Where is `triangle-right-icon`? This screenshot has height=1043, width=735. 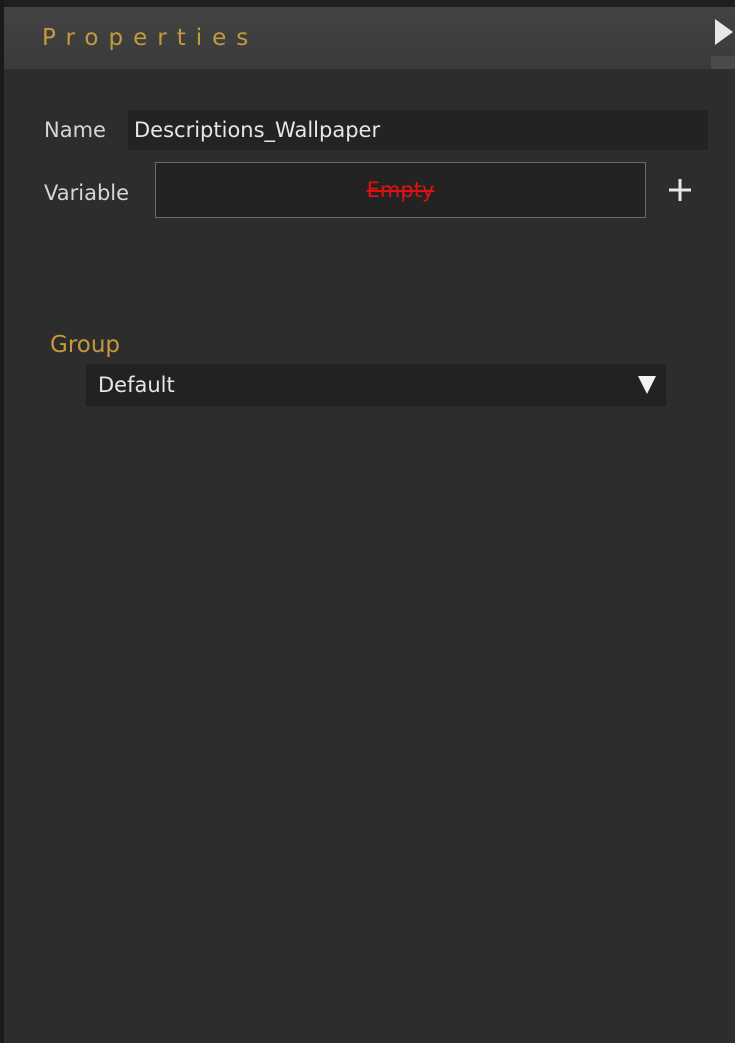
triangle-right-icon is located at coordinates (723, 32).